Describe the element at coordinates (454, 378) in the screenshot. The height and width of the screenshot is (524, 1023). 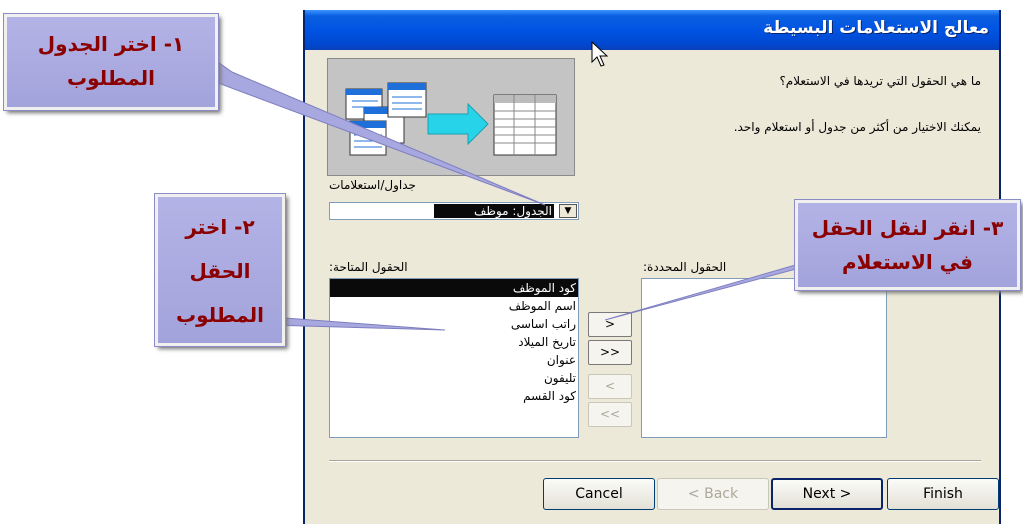
I see `list-item: تليفون` at that location.